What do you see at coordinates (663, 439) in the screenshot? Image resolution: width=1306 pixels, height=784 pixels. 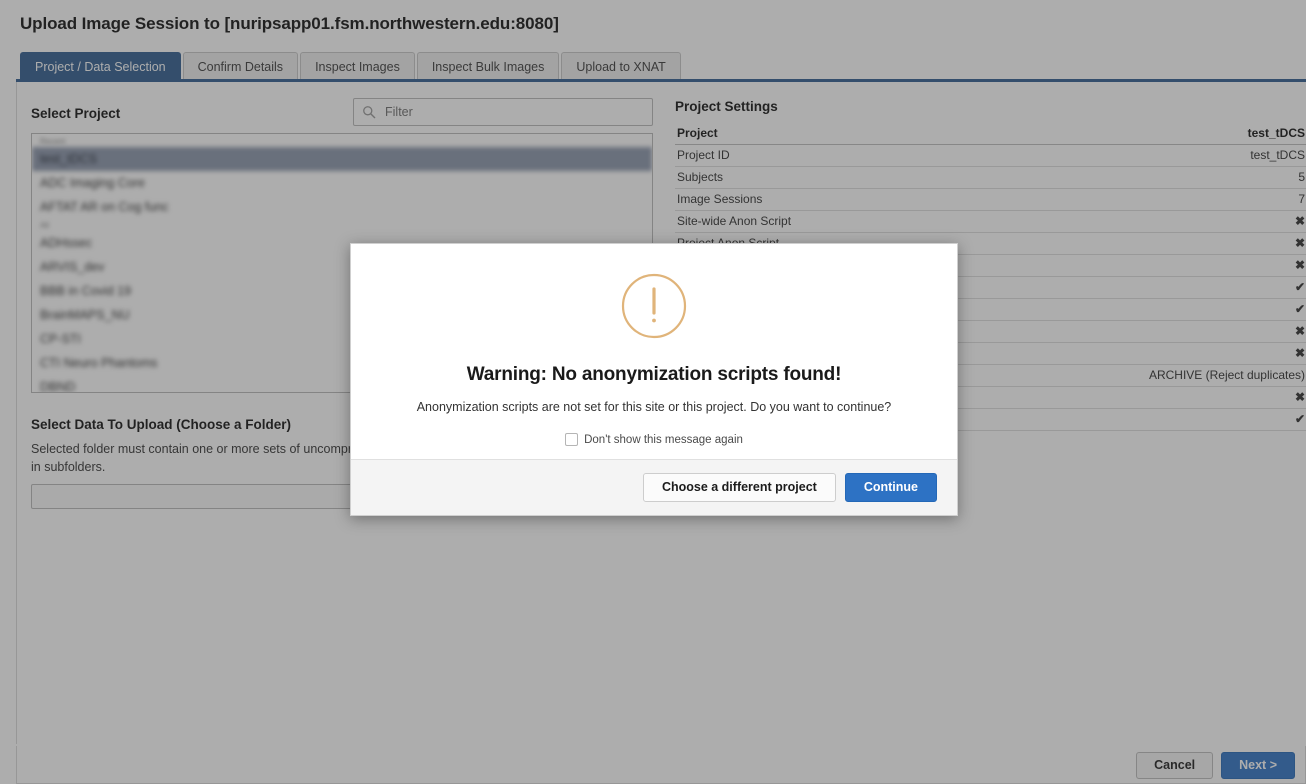 I see `checkbox-label: Don't show this message again` at bounding box center [663, 439].